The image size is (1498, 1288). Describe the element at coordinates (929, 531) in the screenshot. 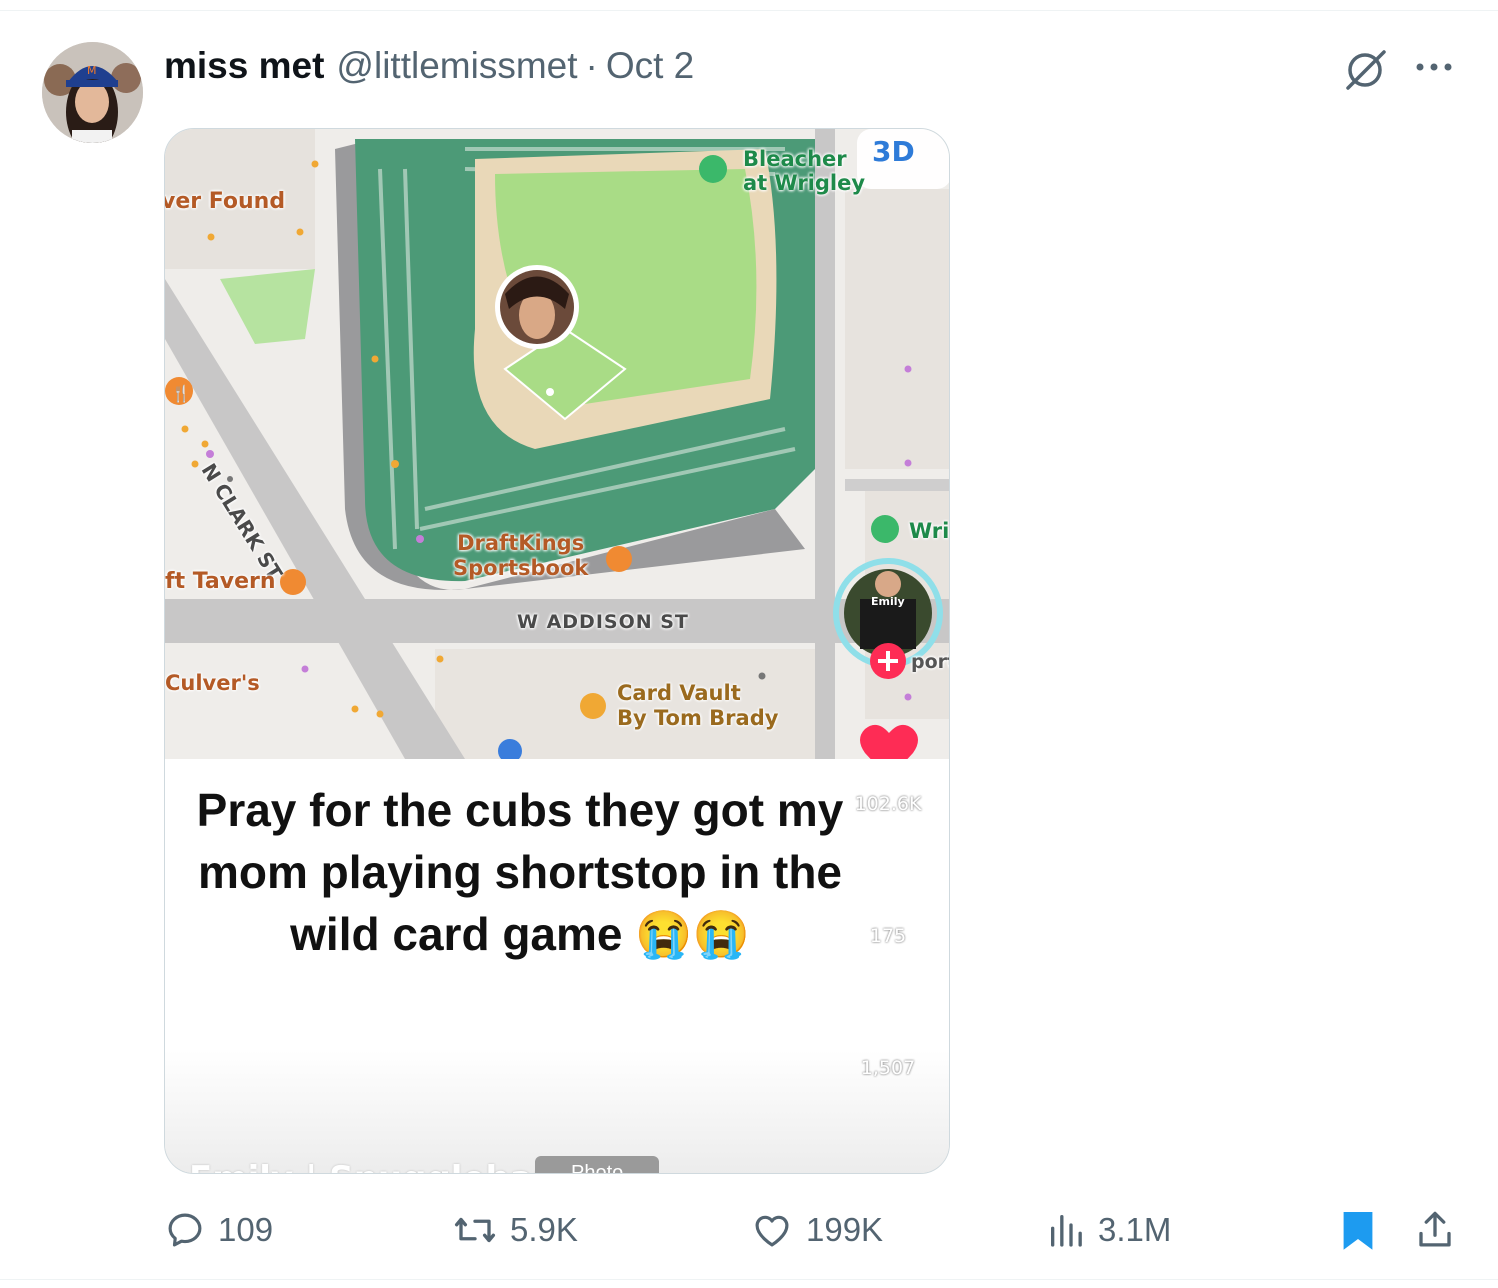

I see `map-label-wri: Wri` at that location.